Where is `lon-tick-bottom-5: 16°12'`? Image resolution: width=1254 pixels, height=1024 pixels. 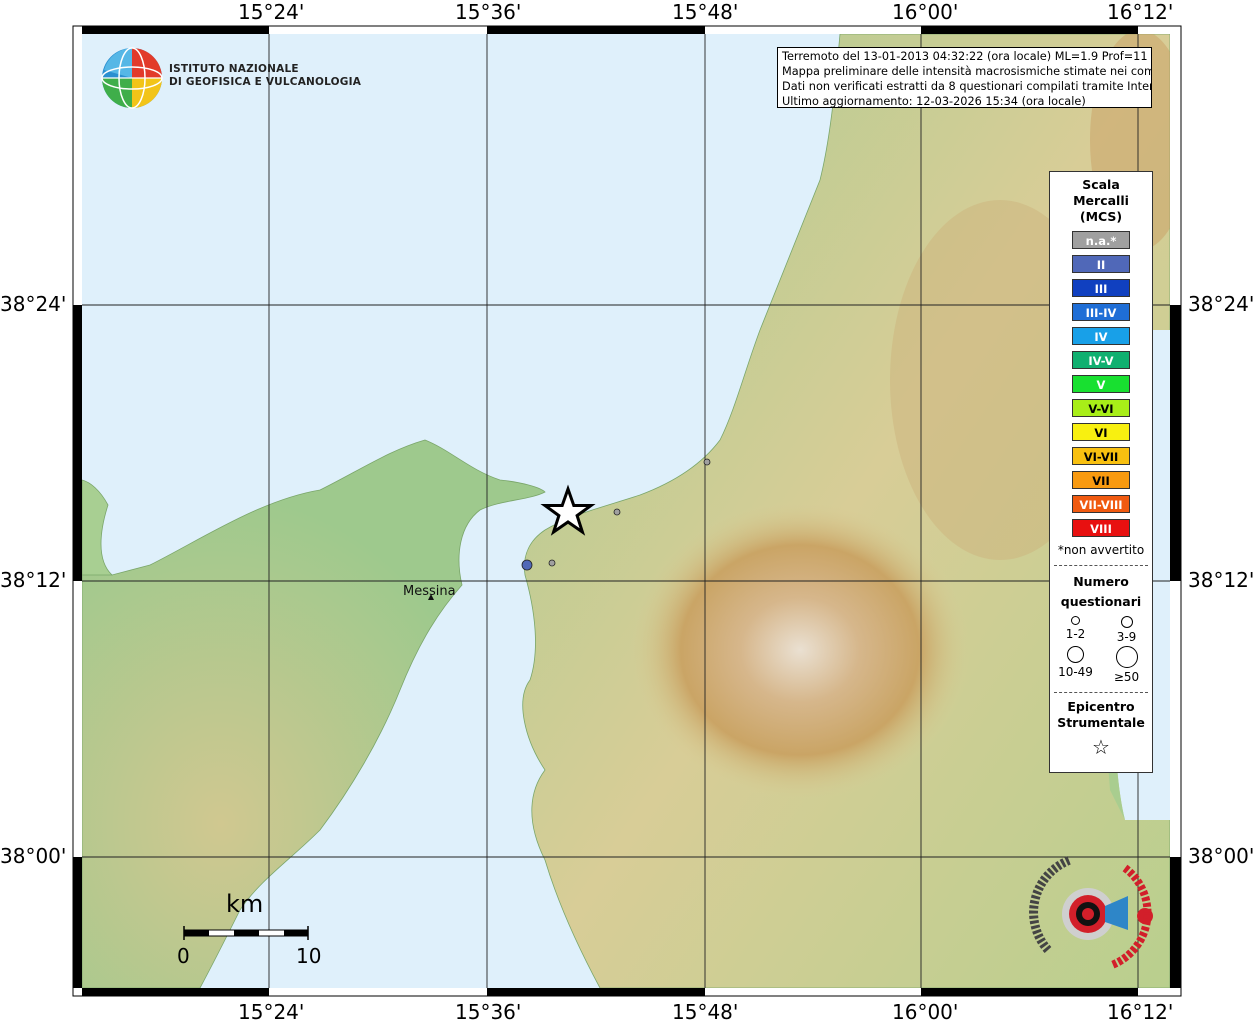 lon-tick-bottom-5: 16°12' is located at coordinates (1140, 1012).